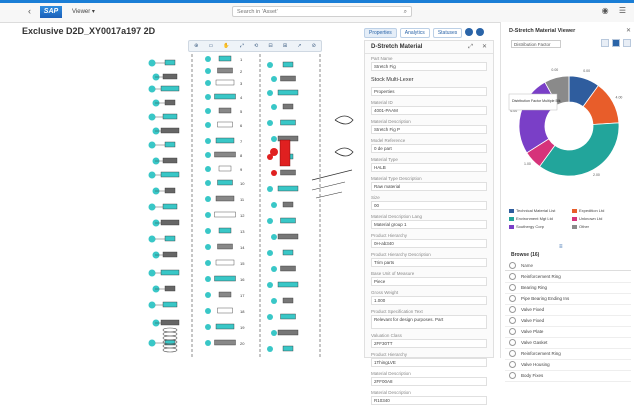 Image resolution: width=634 pixels, height=407 pixels. Describe the element at coordinates (480, 32) in the screenshot. I see `list-icon` at that location.